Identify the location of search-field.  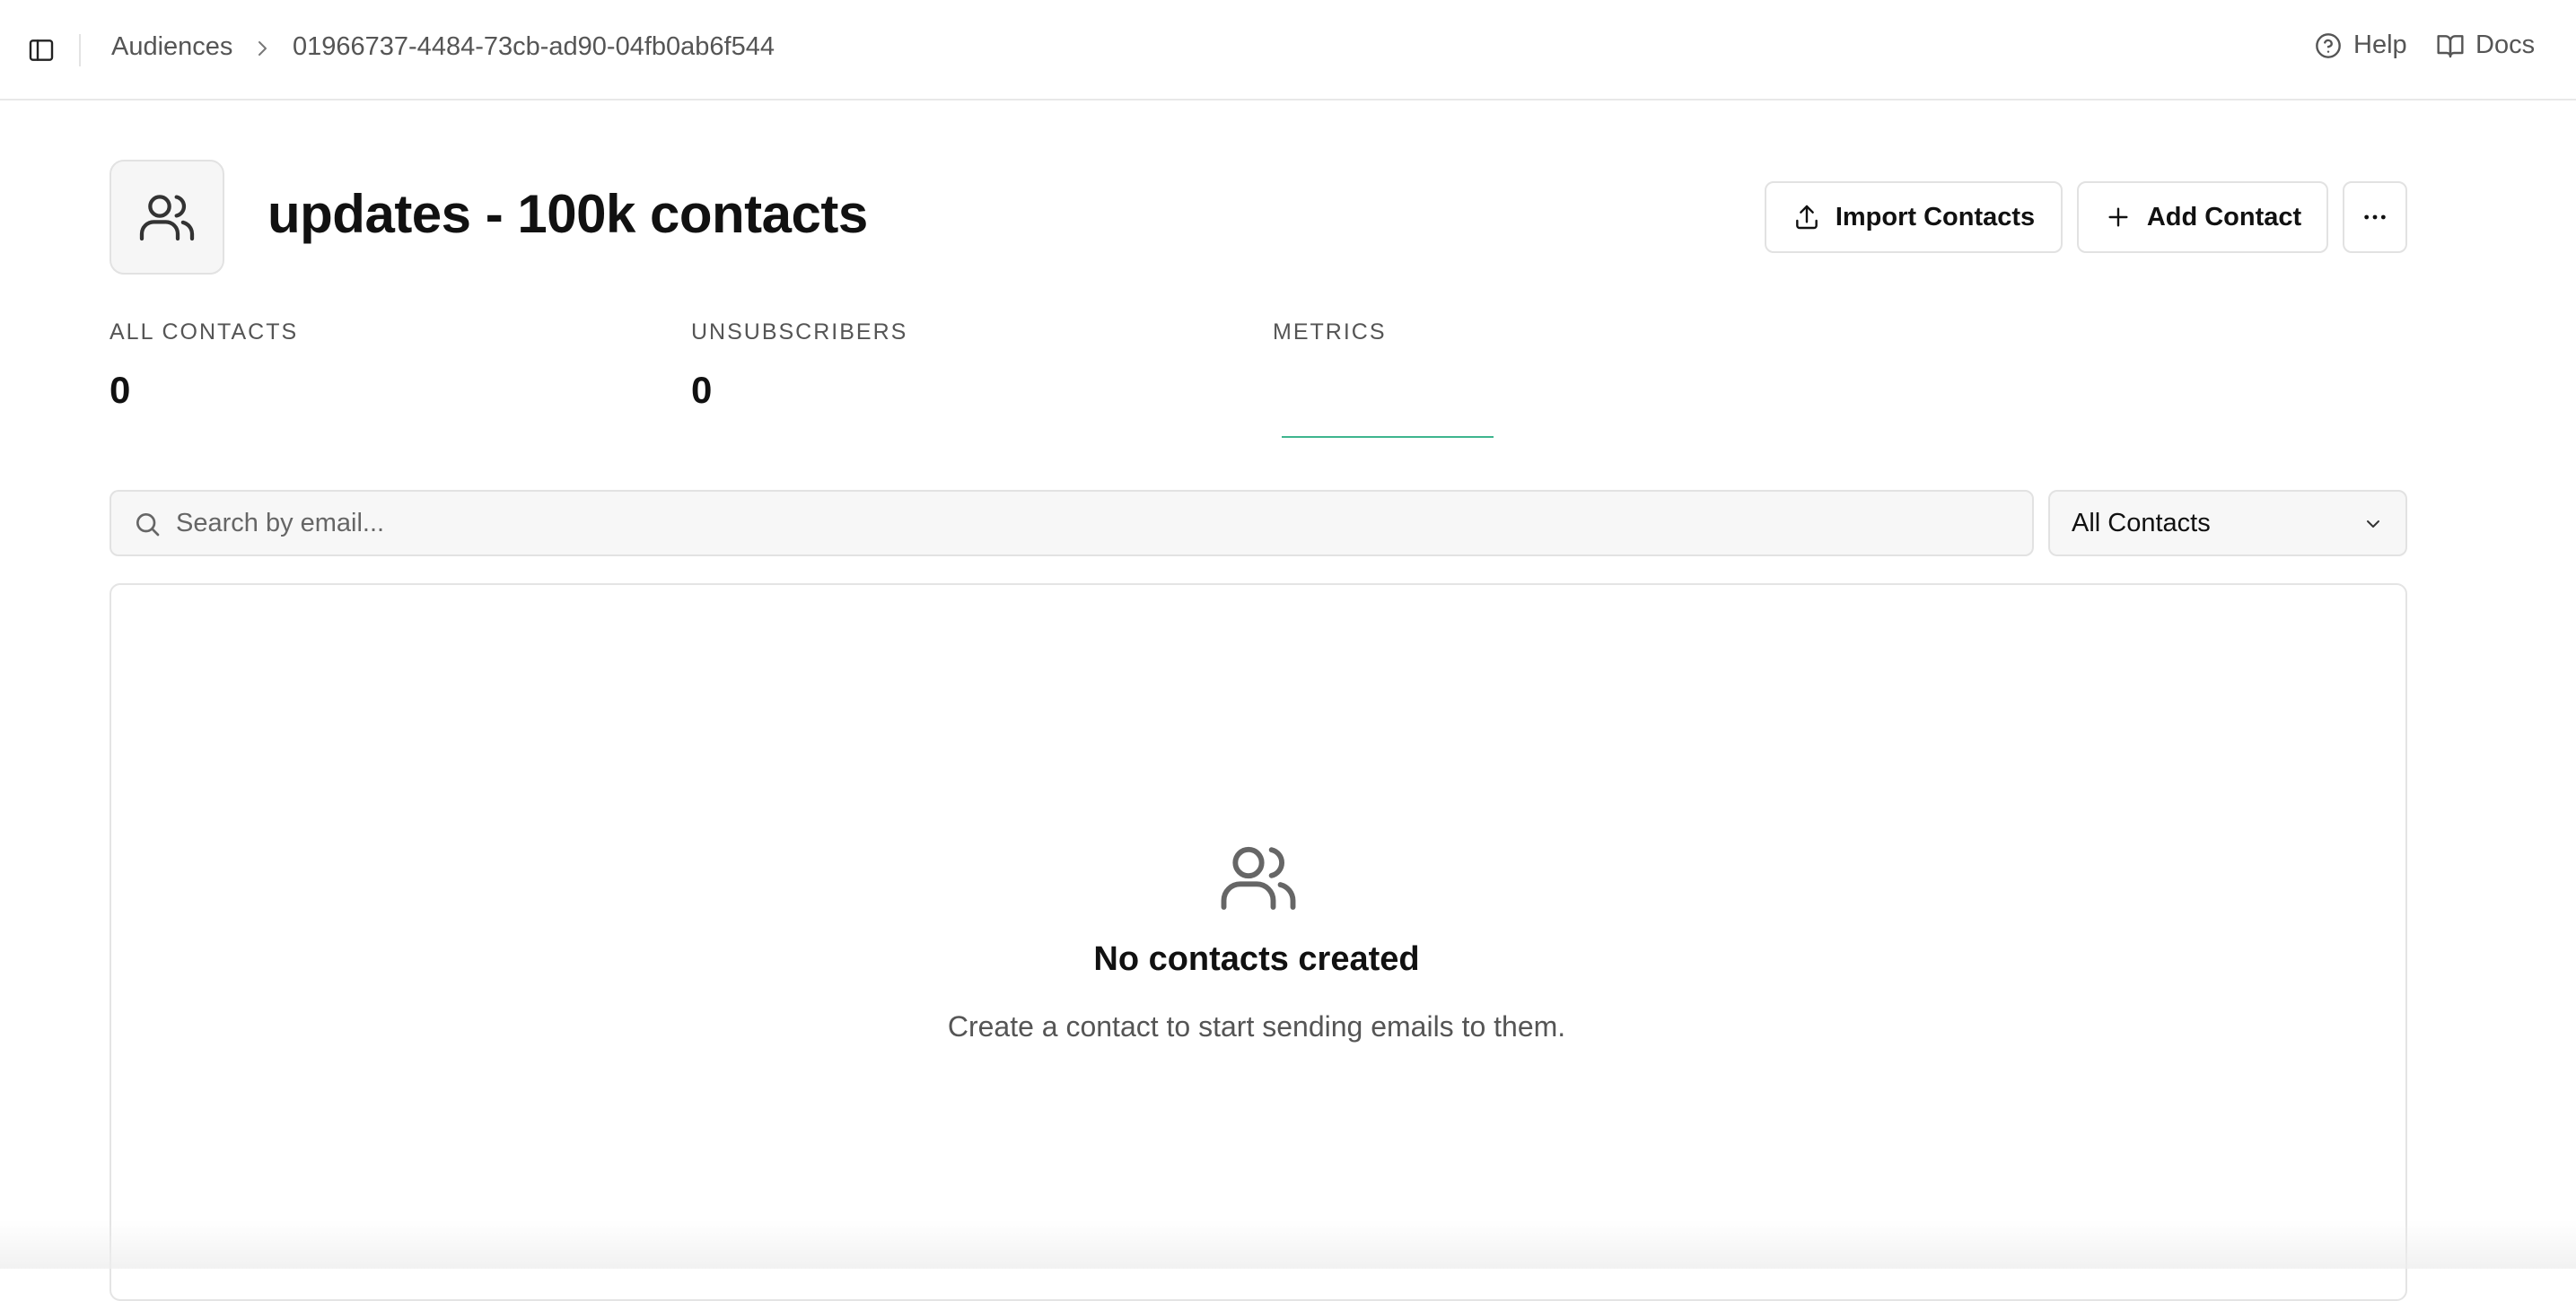
(1072, 523).